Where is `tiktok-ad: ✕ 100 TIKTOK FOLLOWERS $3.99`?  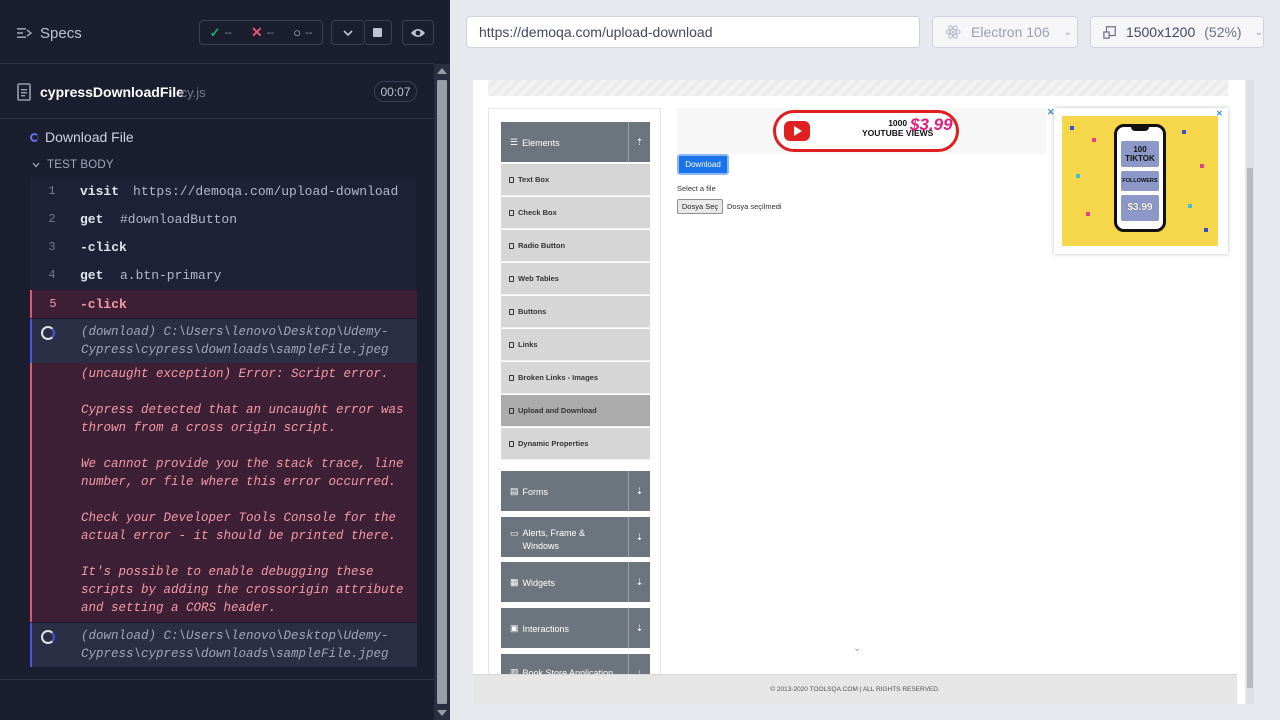 tiktok-ad: ✕ 100 TIKTOK FOLLOWERS $3.99 is located at coordinates (1141, 181).